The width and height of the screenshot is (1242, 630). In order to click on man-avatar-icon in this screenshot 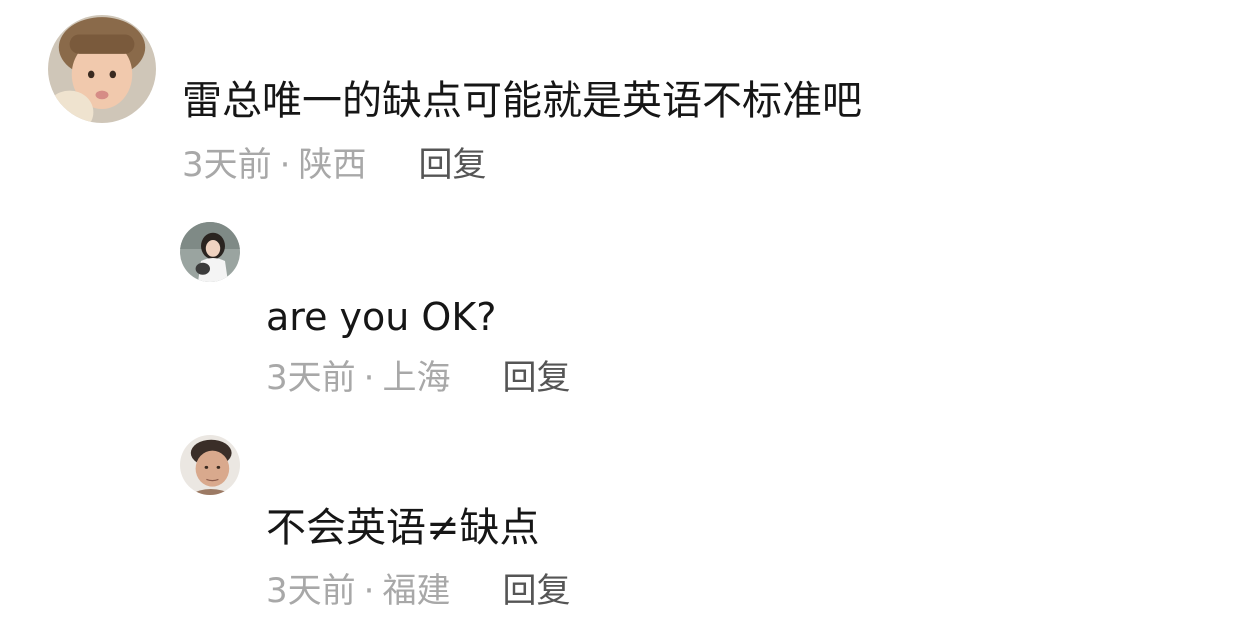, I will do `click(210, 465)`.